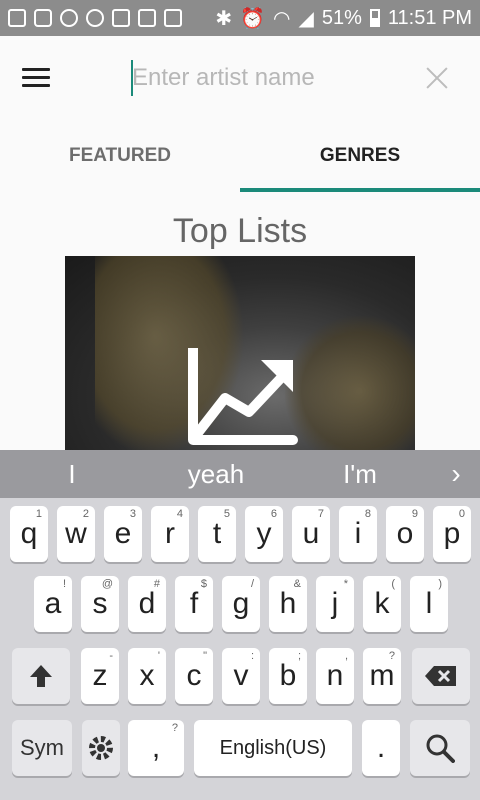 The image size is (480, 800). I want to click on key-label: y, so click(264, 533).